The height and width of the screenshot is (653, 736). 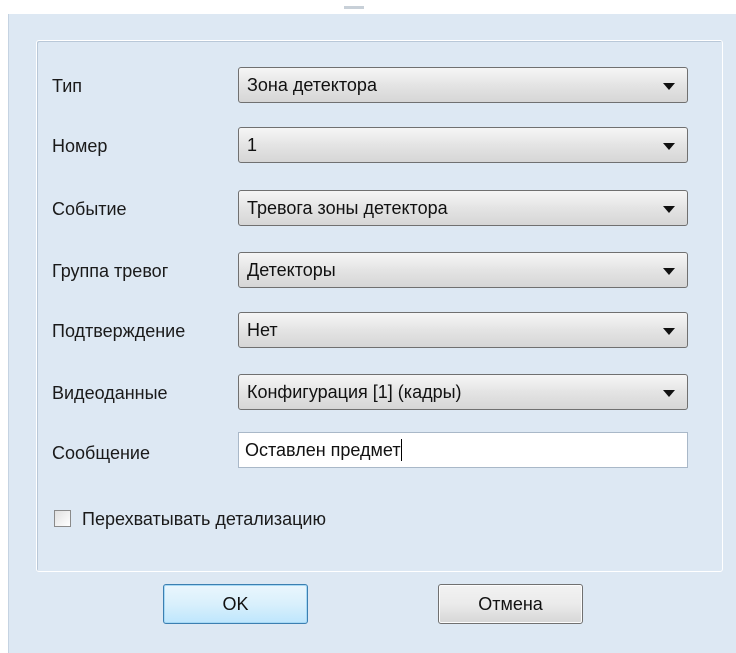 What do you see at coordinates (110, 393) in the screenshot?
I see `video-data-label: Видеоданные` at bounding box center [110, 393].